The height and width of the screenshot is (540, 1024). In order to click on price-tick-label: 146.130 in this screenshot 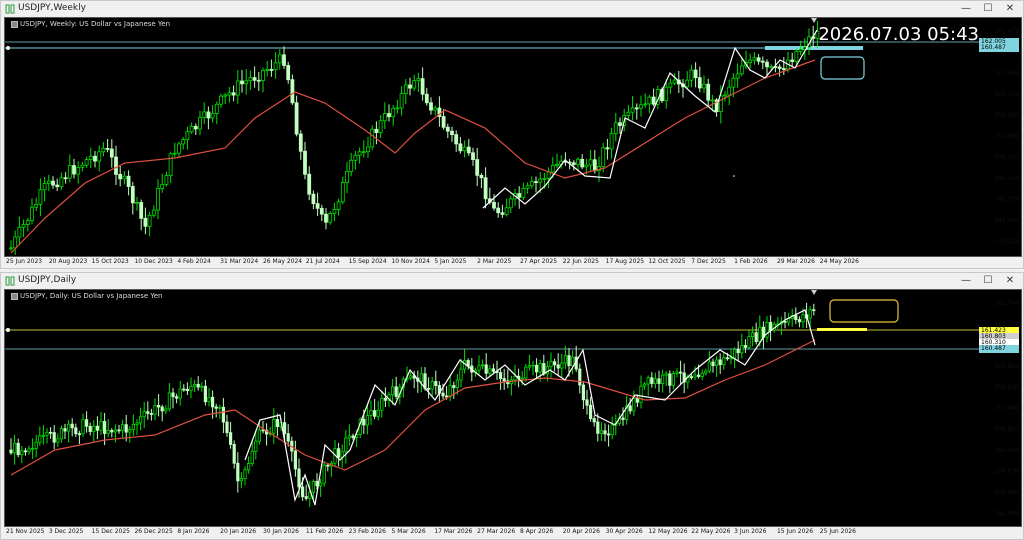, I will do `click(1006, 178)`.